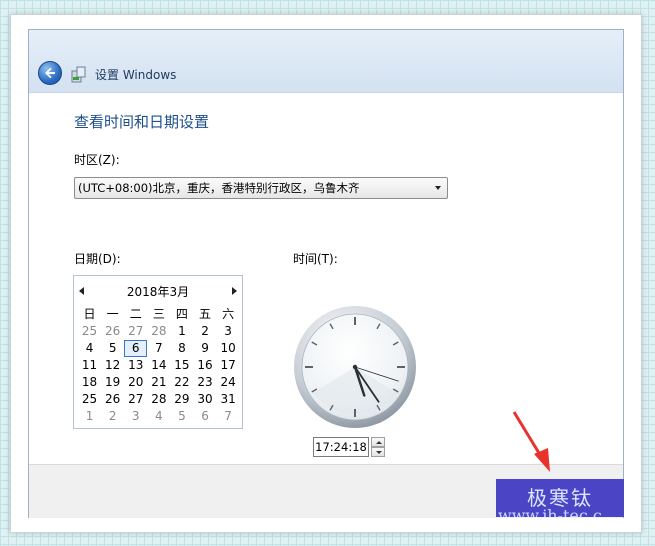  What do you see at coordinates (234, 291) in the screenshot?
I see `next-month-icon` at bounding box center [234, 291].